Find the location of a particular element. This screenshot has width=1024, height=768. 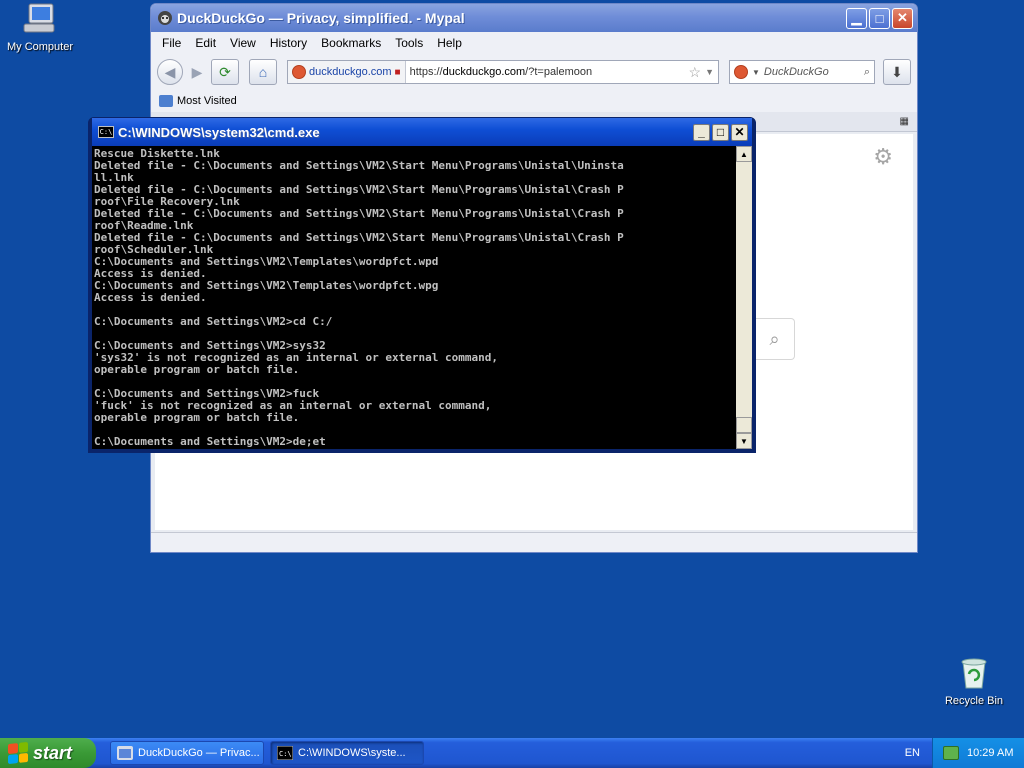

desktop-icon-label: My Computer is located at coordinates (40, 47).